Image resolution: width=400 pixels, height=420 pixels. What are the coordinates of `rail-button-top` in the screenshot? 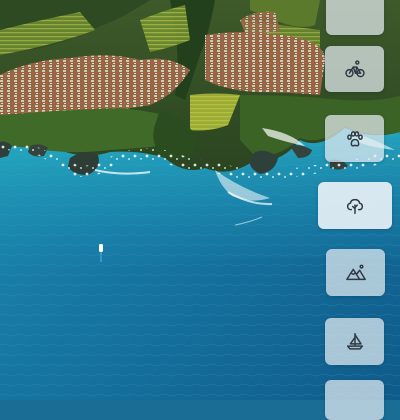 It's located at (355, 17).